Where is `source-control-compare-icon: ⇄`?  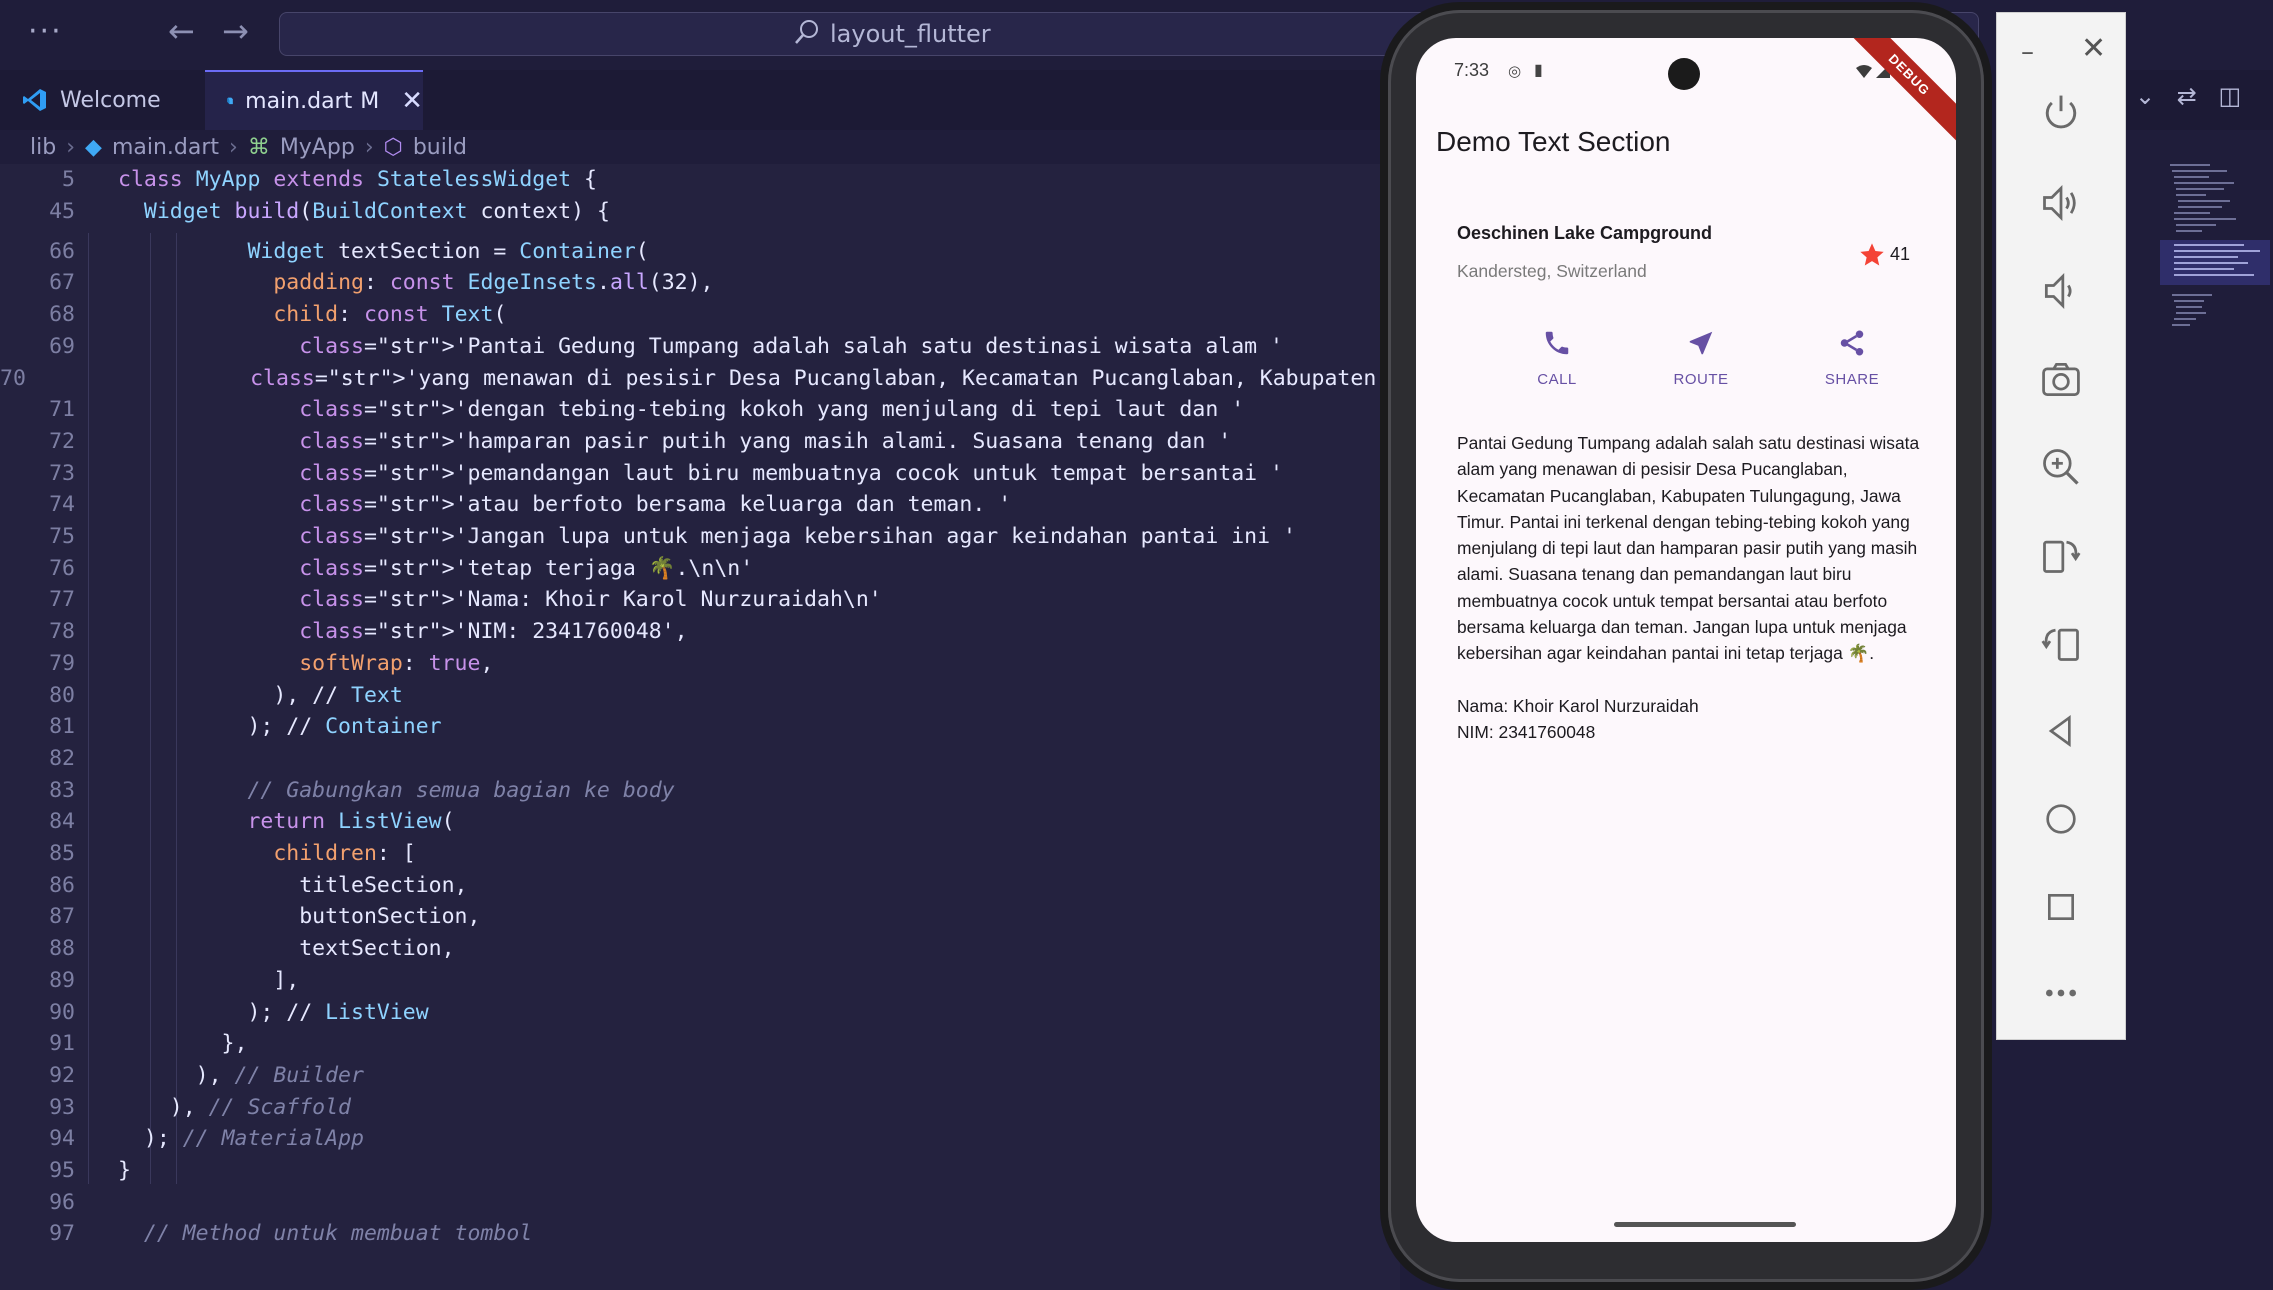 source-control-compare-icon: ⇄ is located at coordinates (2187, 96).